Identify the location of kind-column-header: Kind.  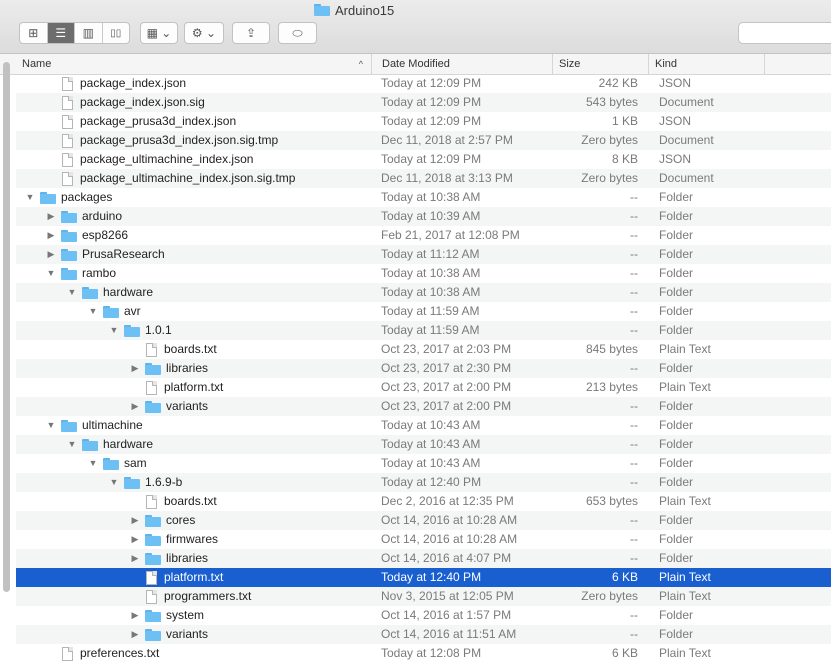
(707, 64).